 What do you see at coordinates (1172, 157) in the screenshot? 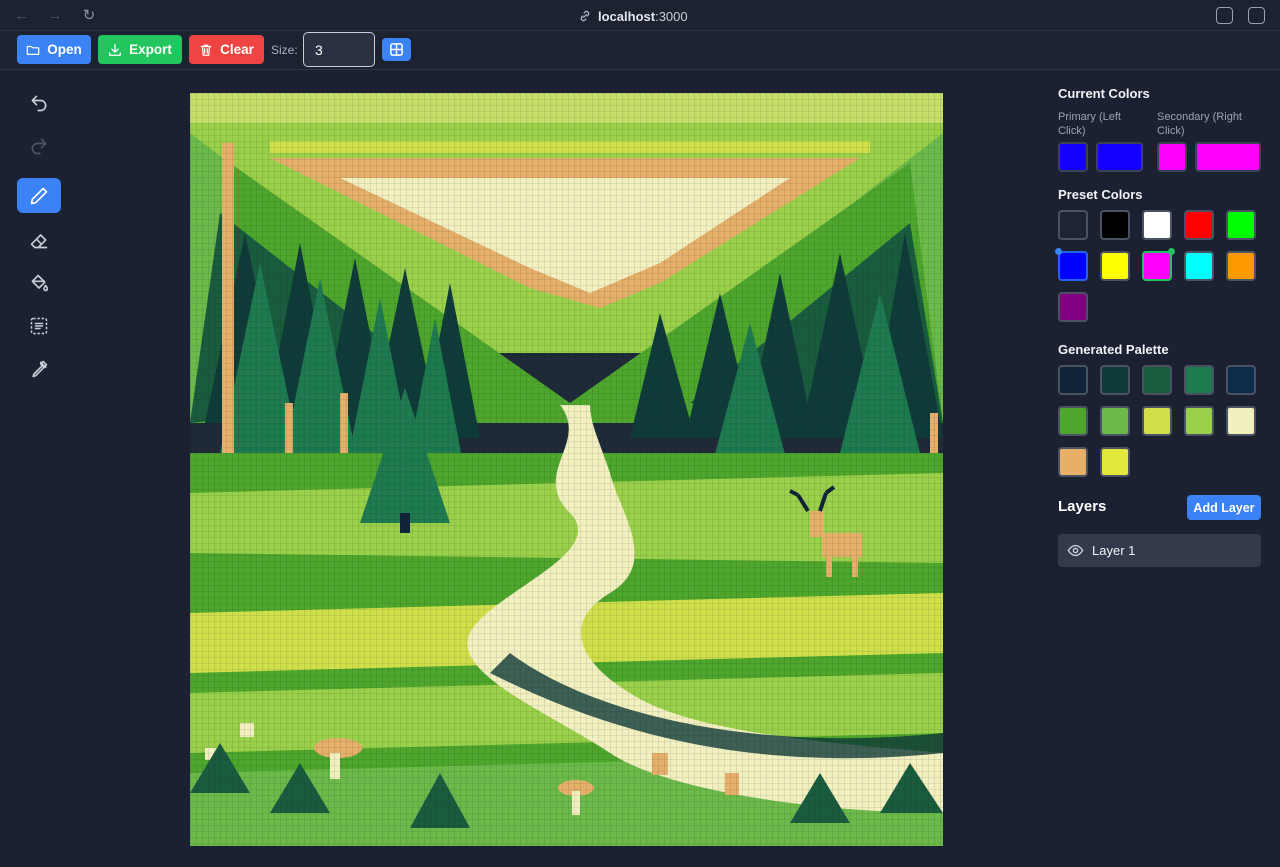
I see `secondary-color-swatch` at bounding box center [1172, 157].